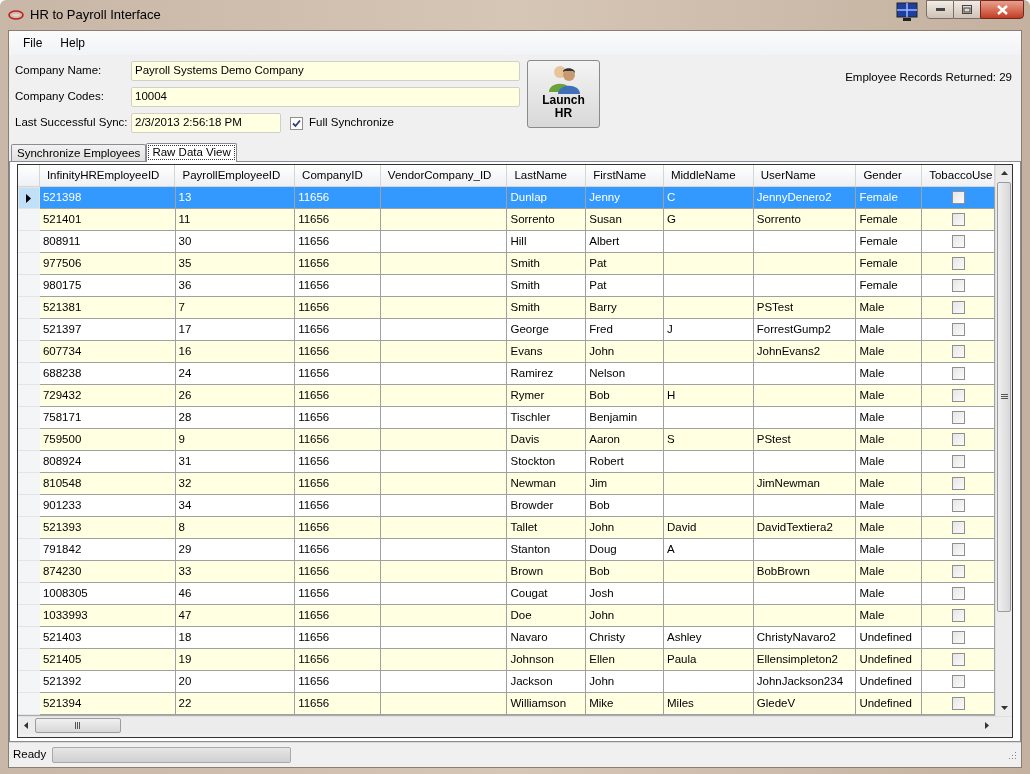  What do you see at coordinates (107, 175) in the screenshot?
I see `column-header: InfinityHREmployeeID` at bounding box center [107, 175].